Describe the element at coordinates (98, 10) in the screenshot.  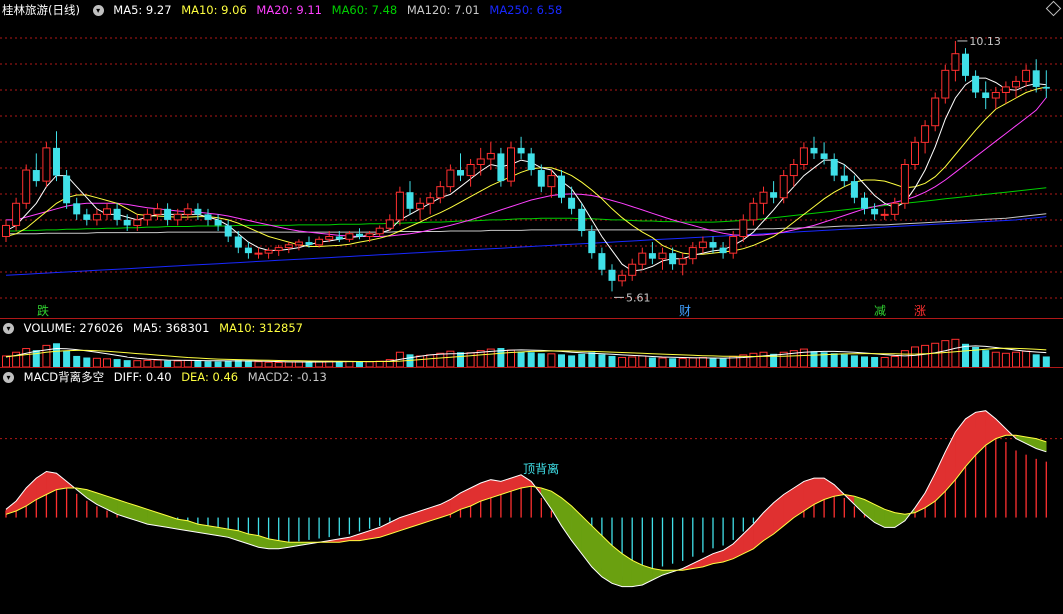
I see `price-panel-menu-icon: ▾` at that location.